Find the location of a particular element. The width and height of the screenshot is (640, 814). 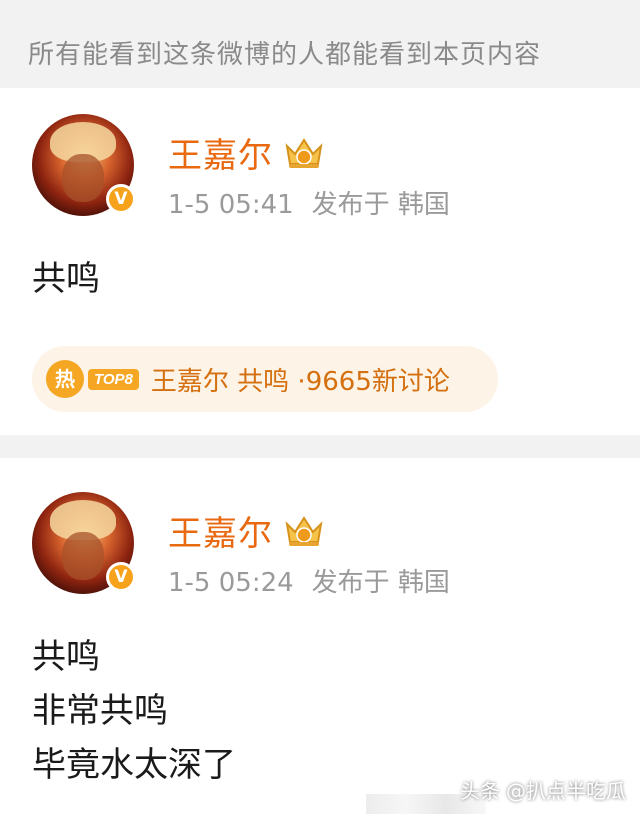

post-line: 非常共鸣 is located at coordinates (100, 711).